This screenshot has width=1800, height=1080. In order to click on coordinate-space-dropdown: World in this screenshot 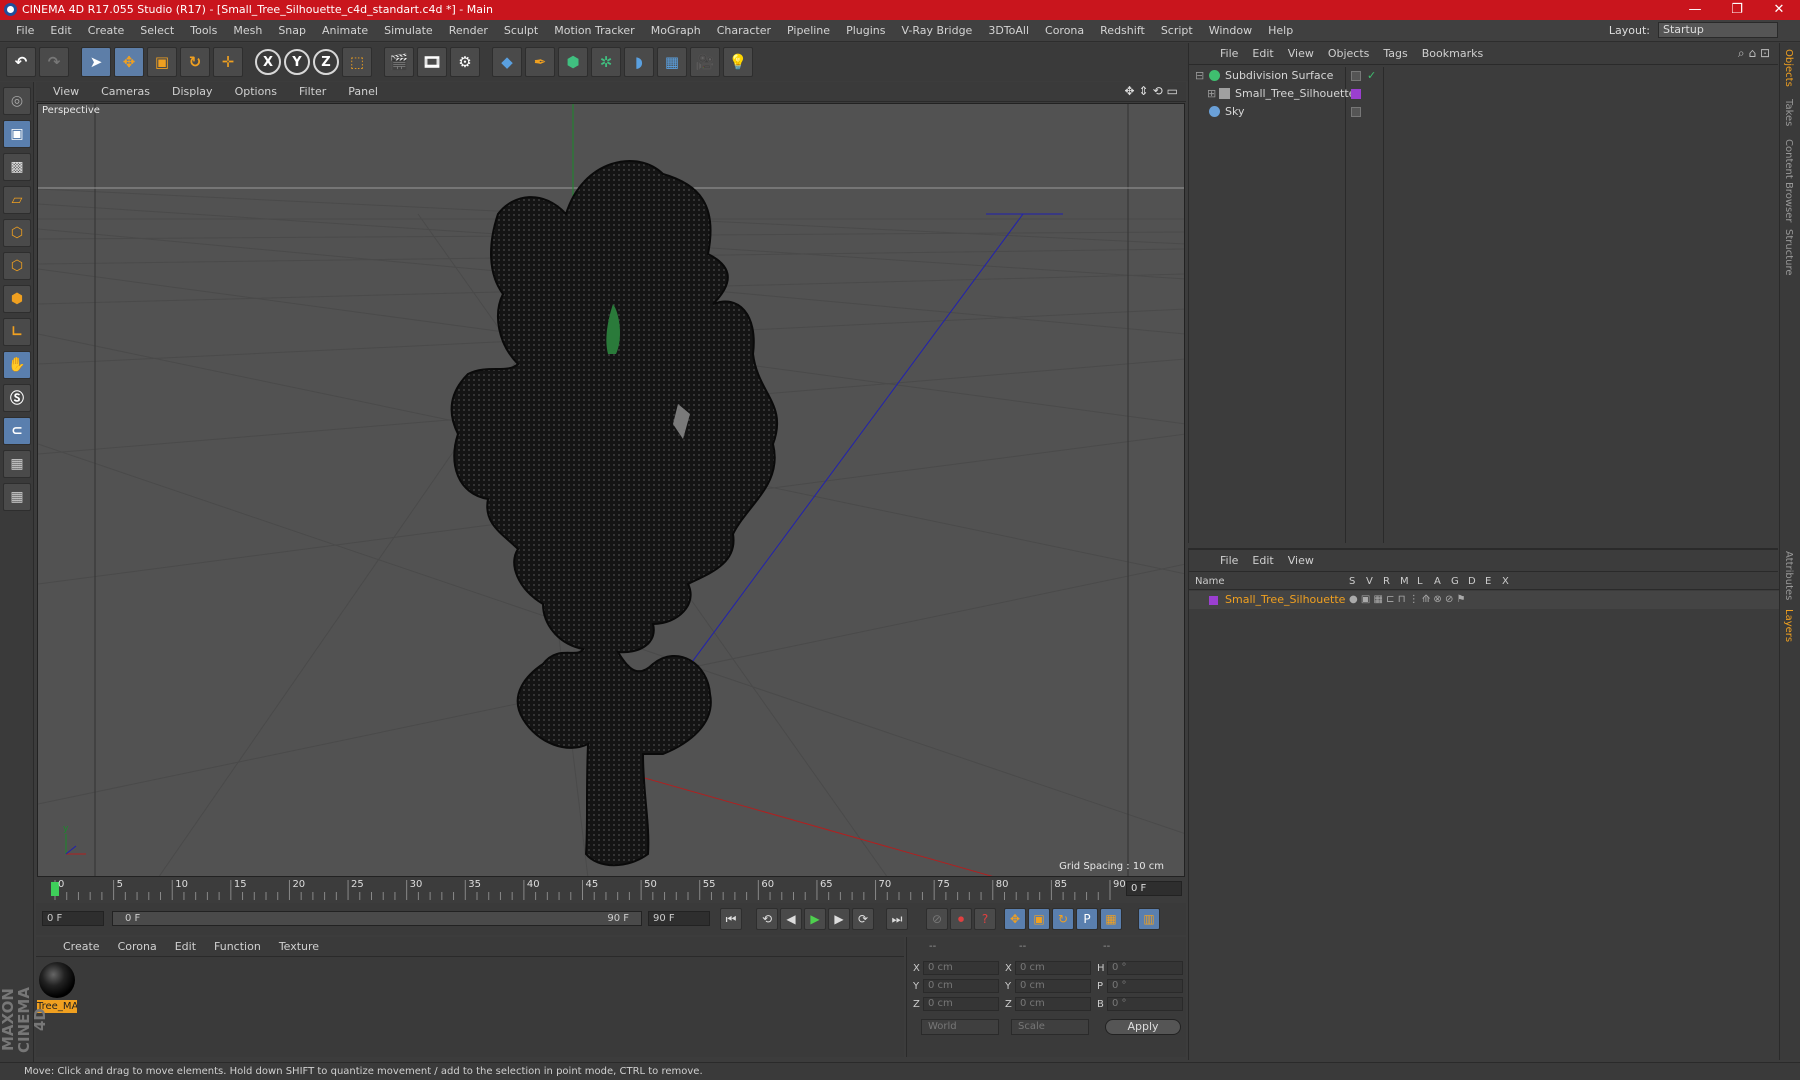, I will do `click(960, 1027)`.